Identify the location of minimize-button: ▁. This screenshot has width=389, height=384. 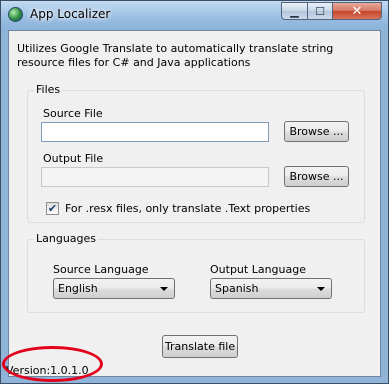
(294, 11).